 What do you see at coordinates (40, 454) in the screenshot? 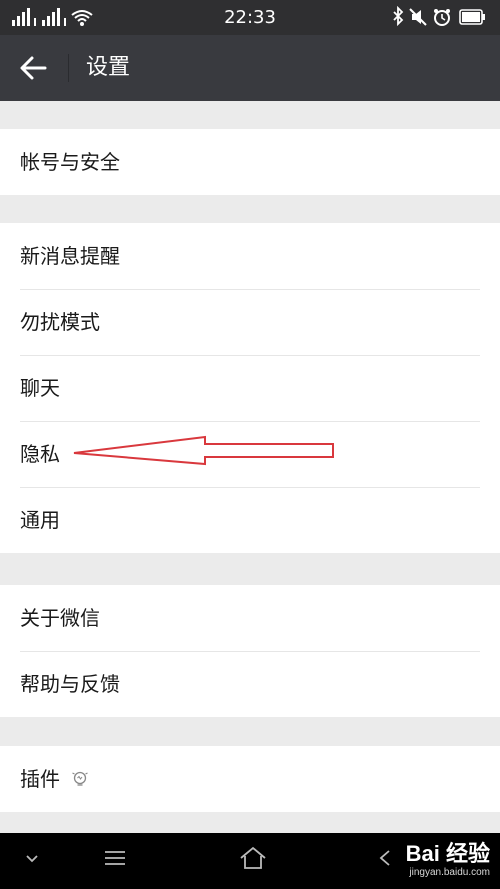
I see `settings-item-label: 隐私` at bounding box center [40, 454].